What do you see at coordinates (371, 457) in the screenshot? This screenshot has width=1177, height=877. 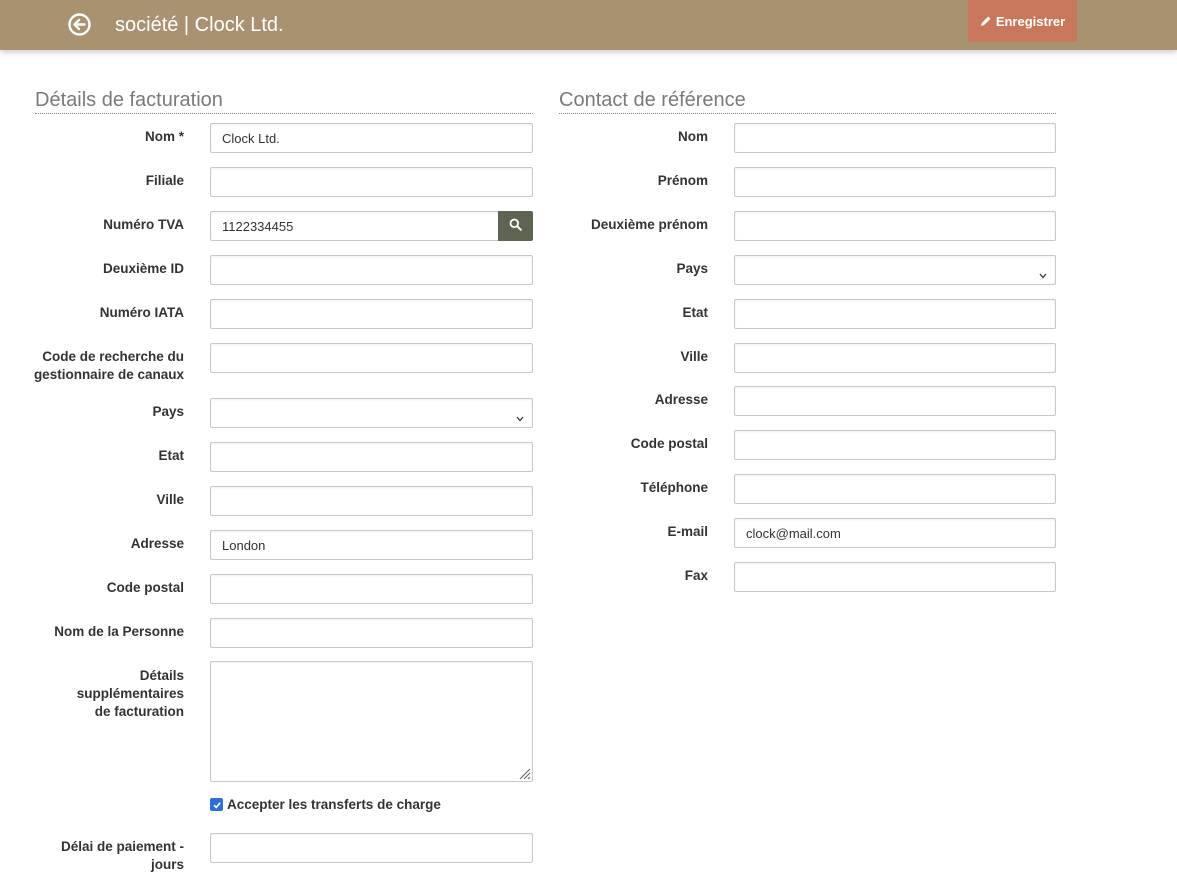 I see `etat-input` at bounding box center [371, 457].